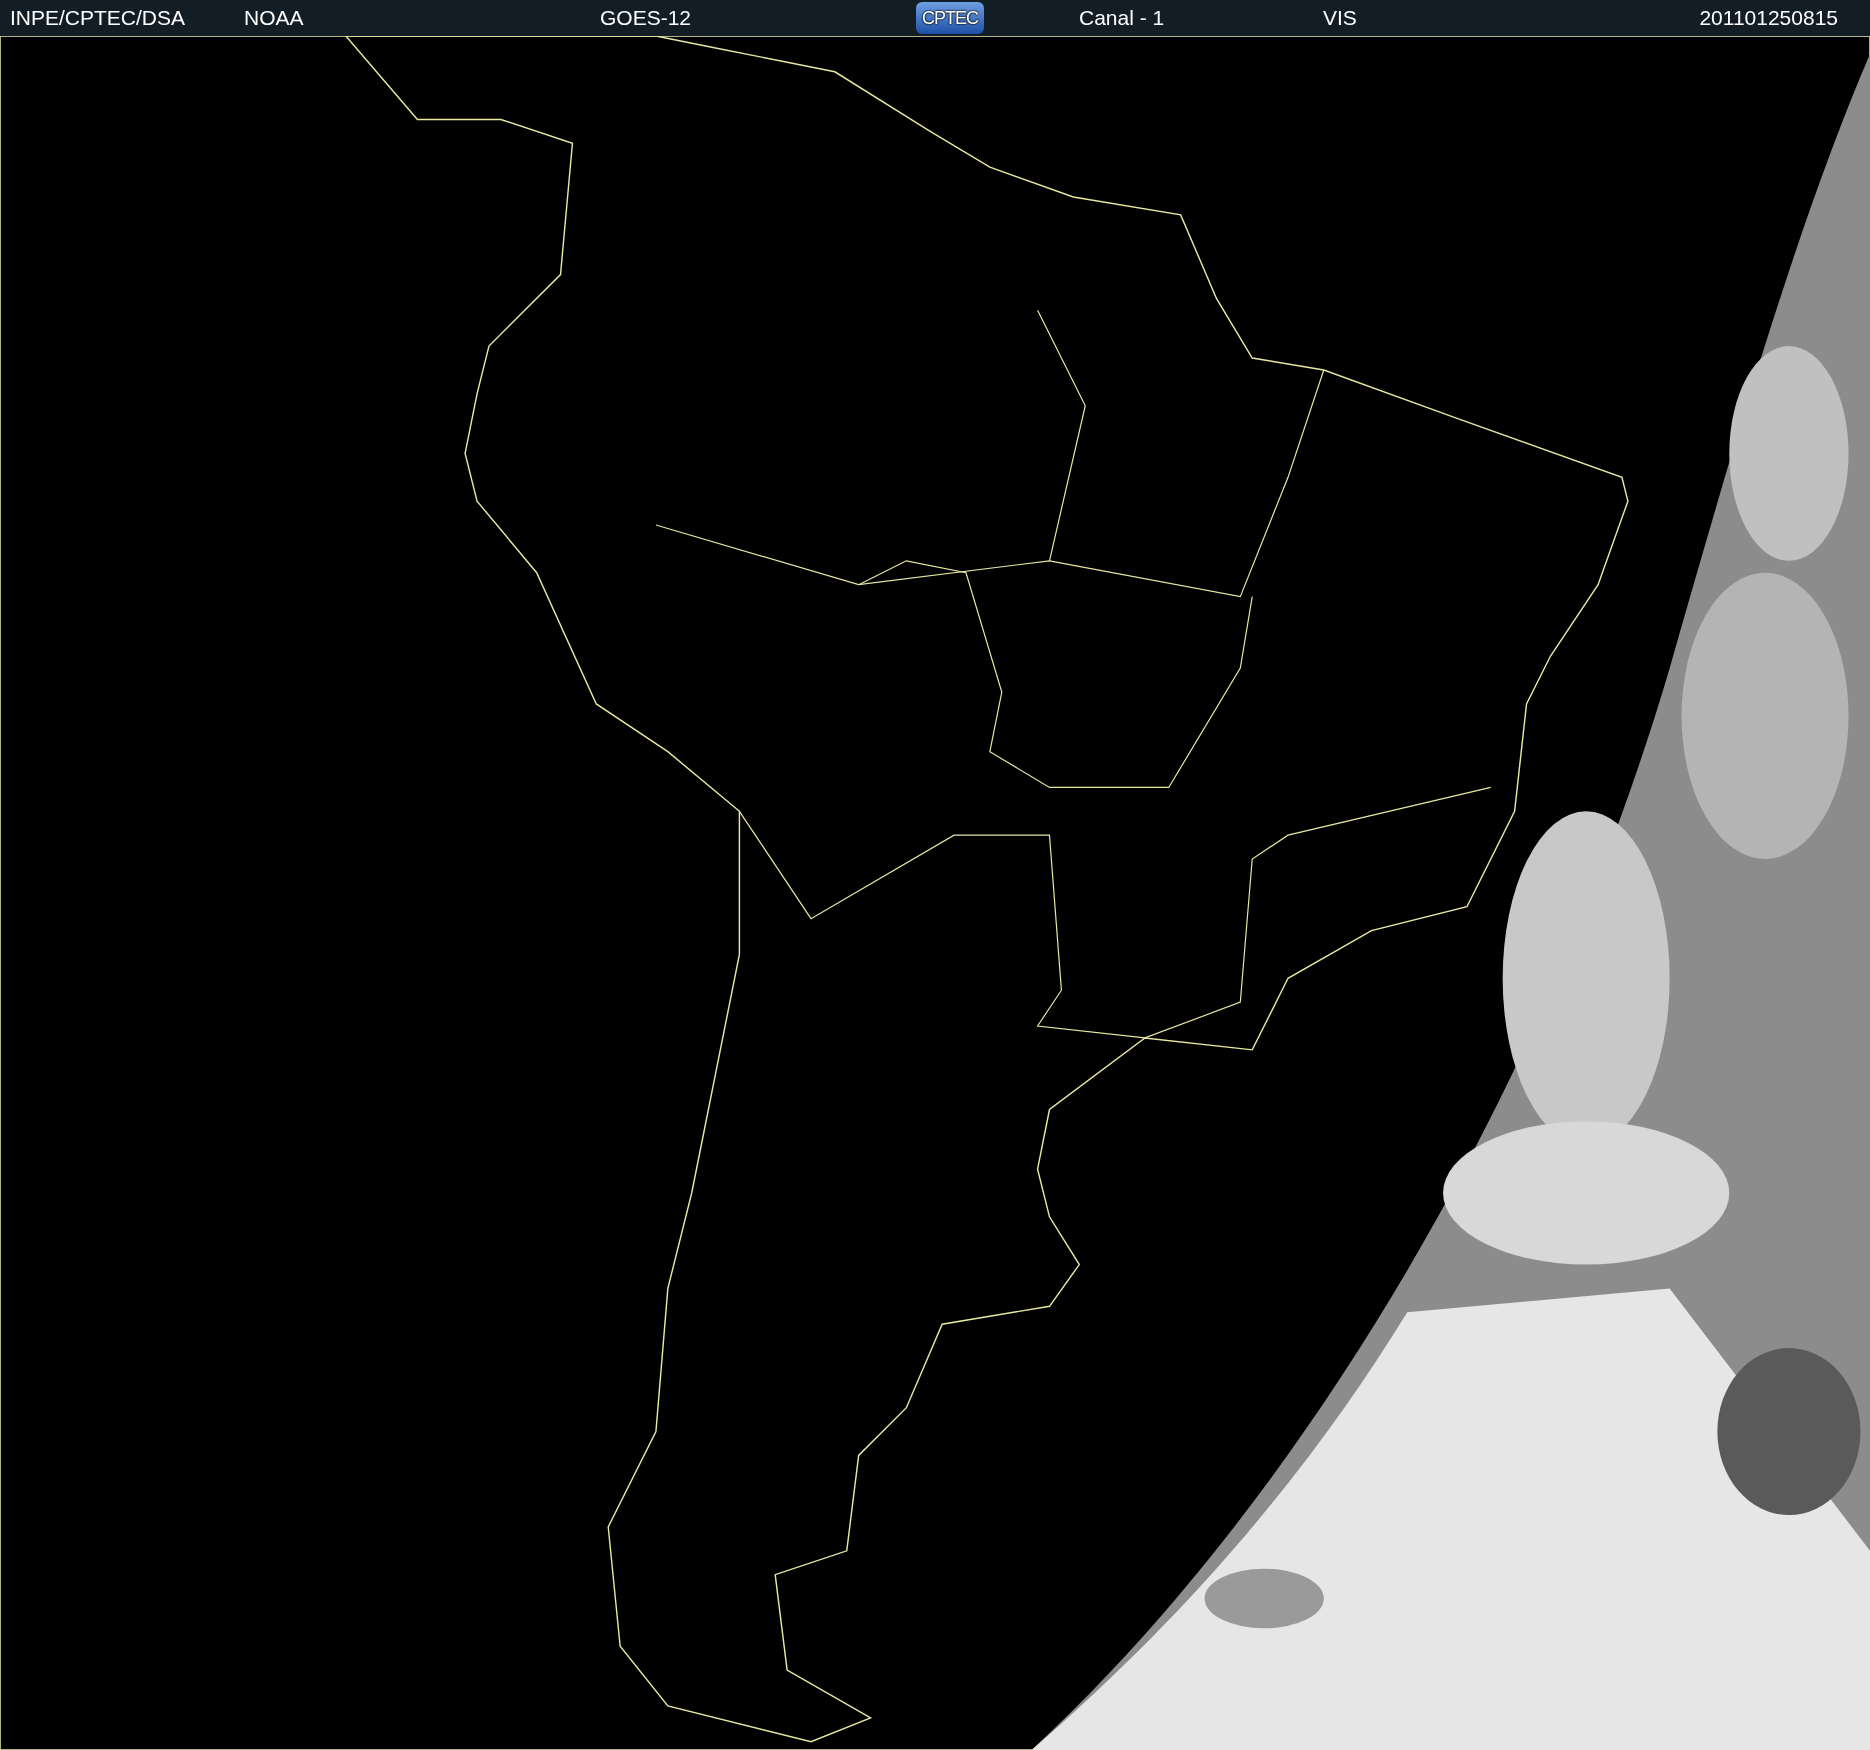 Image resolution: width=1870 pixels, height=1750 pixels. I want to click on header-label: NOAA, so click(274, 18).